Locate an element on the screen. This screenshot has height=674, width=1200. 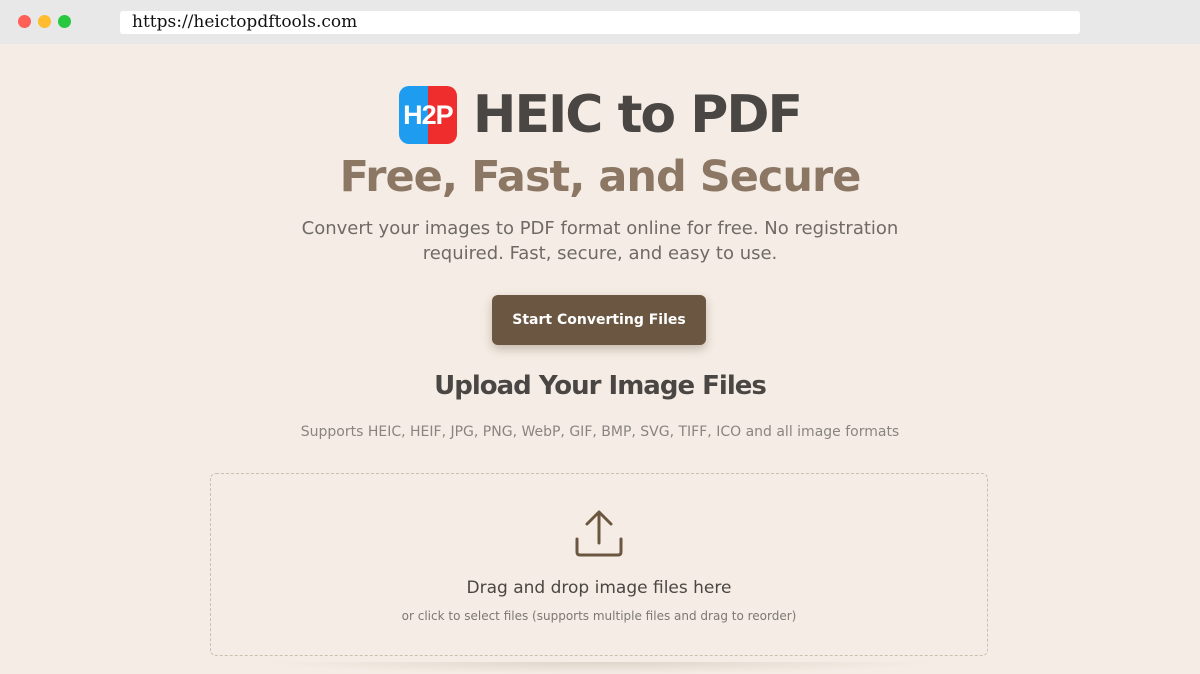
hero-title: H2P HEIC to PDF is located at coordinates (600, 115).